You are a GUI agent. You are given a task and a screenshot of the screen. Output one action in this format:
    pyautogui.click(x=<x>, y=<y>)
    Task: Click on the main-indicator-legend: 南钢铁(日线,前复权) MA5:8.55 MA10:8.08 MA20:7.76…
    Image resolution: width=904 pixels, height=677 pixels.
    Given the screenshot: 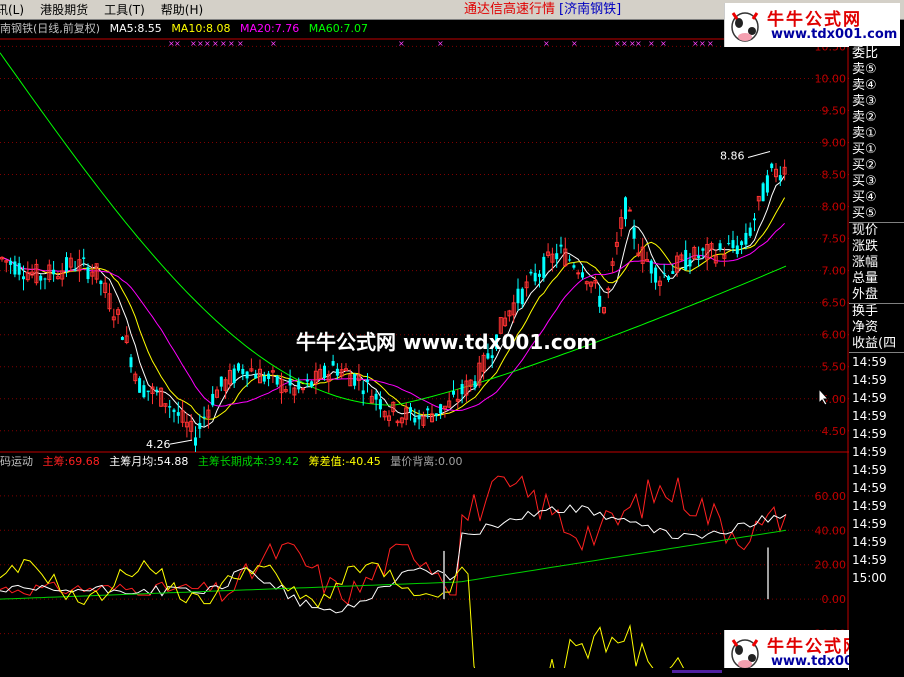 What is the action you would take?
    pyautogui.click(x=187, y=29)
    